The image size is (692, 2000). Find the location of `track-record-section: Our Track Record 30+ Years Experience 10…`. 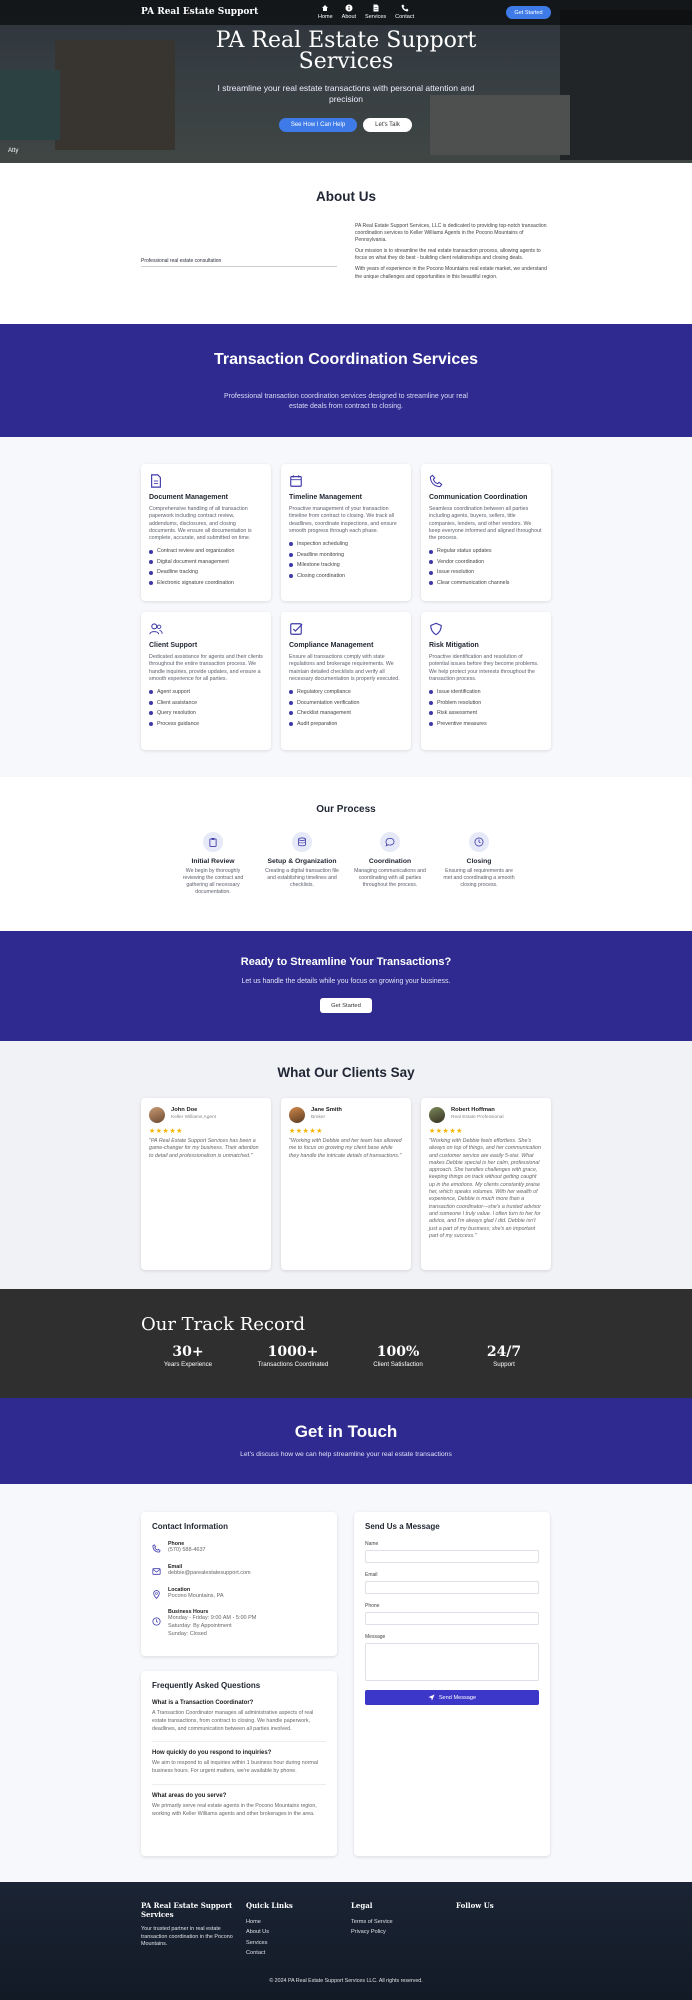

track-record-section: Our Track Record 30+ Years Experience 10… is located at coordinates (346, 1343).